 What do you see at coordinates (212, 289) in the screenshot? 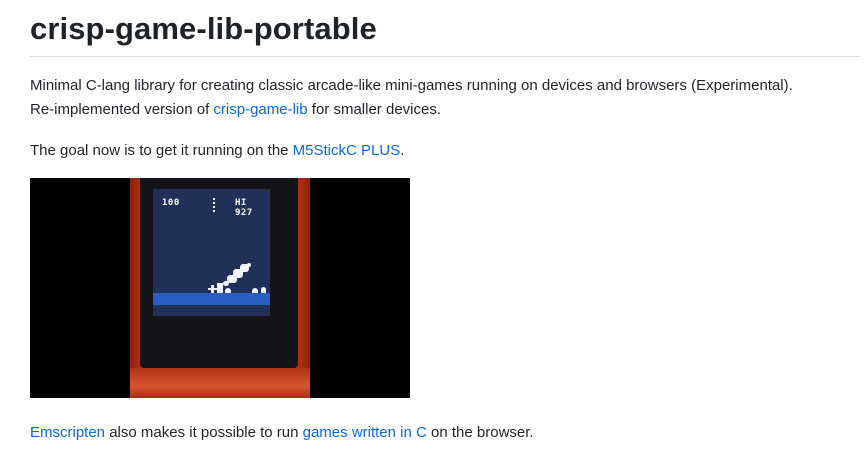
I see `player-sprite-arm` at bounding box center [212, 289].